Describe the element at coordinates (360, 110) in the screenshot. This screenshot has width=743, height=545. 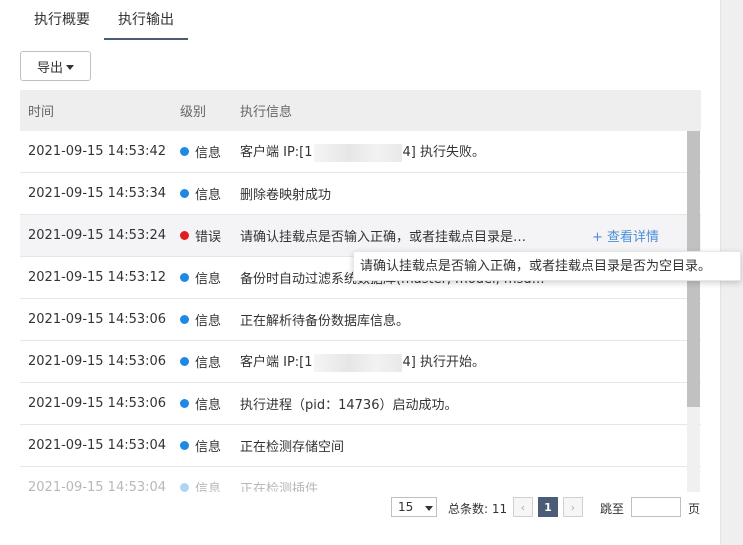
I see `table-header: 时间 级别 执行信息` at that location.